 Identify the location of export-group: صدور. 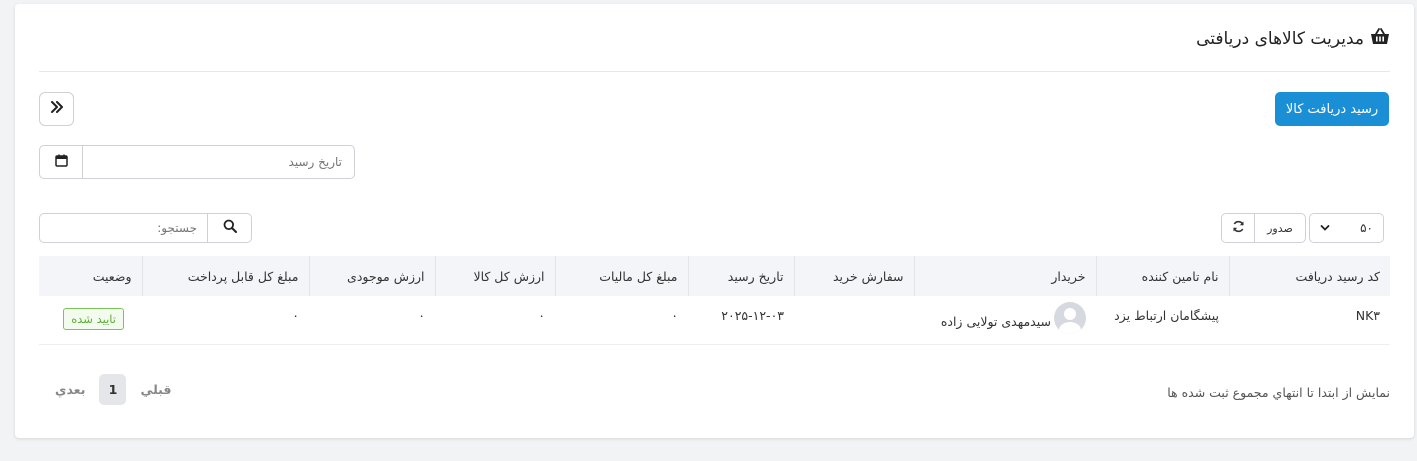
(1263, 228).